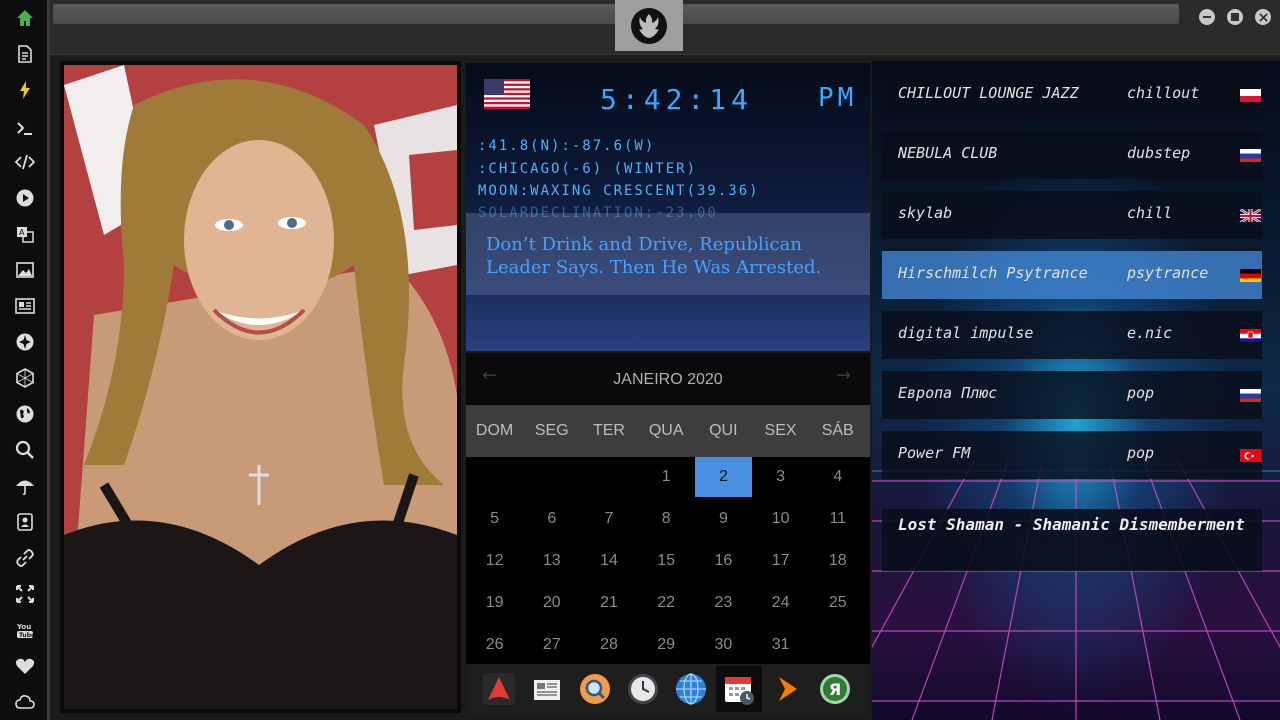 The width and height of the screenshot is (1280, 720). What do you see at coordinates (494, 645) in the screenshot?
I see `calendar-day: 26` at bounding box center [494, 645].